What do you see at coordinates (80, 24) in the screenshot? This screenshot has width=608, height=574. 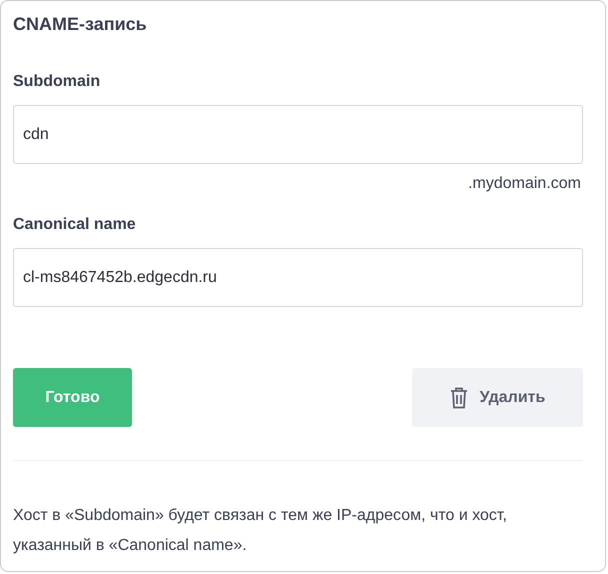 I see `form-title: CNAME-запись` at bounding box center [80, 24].